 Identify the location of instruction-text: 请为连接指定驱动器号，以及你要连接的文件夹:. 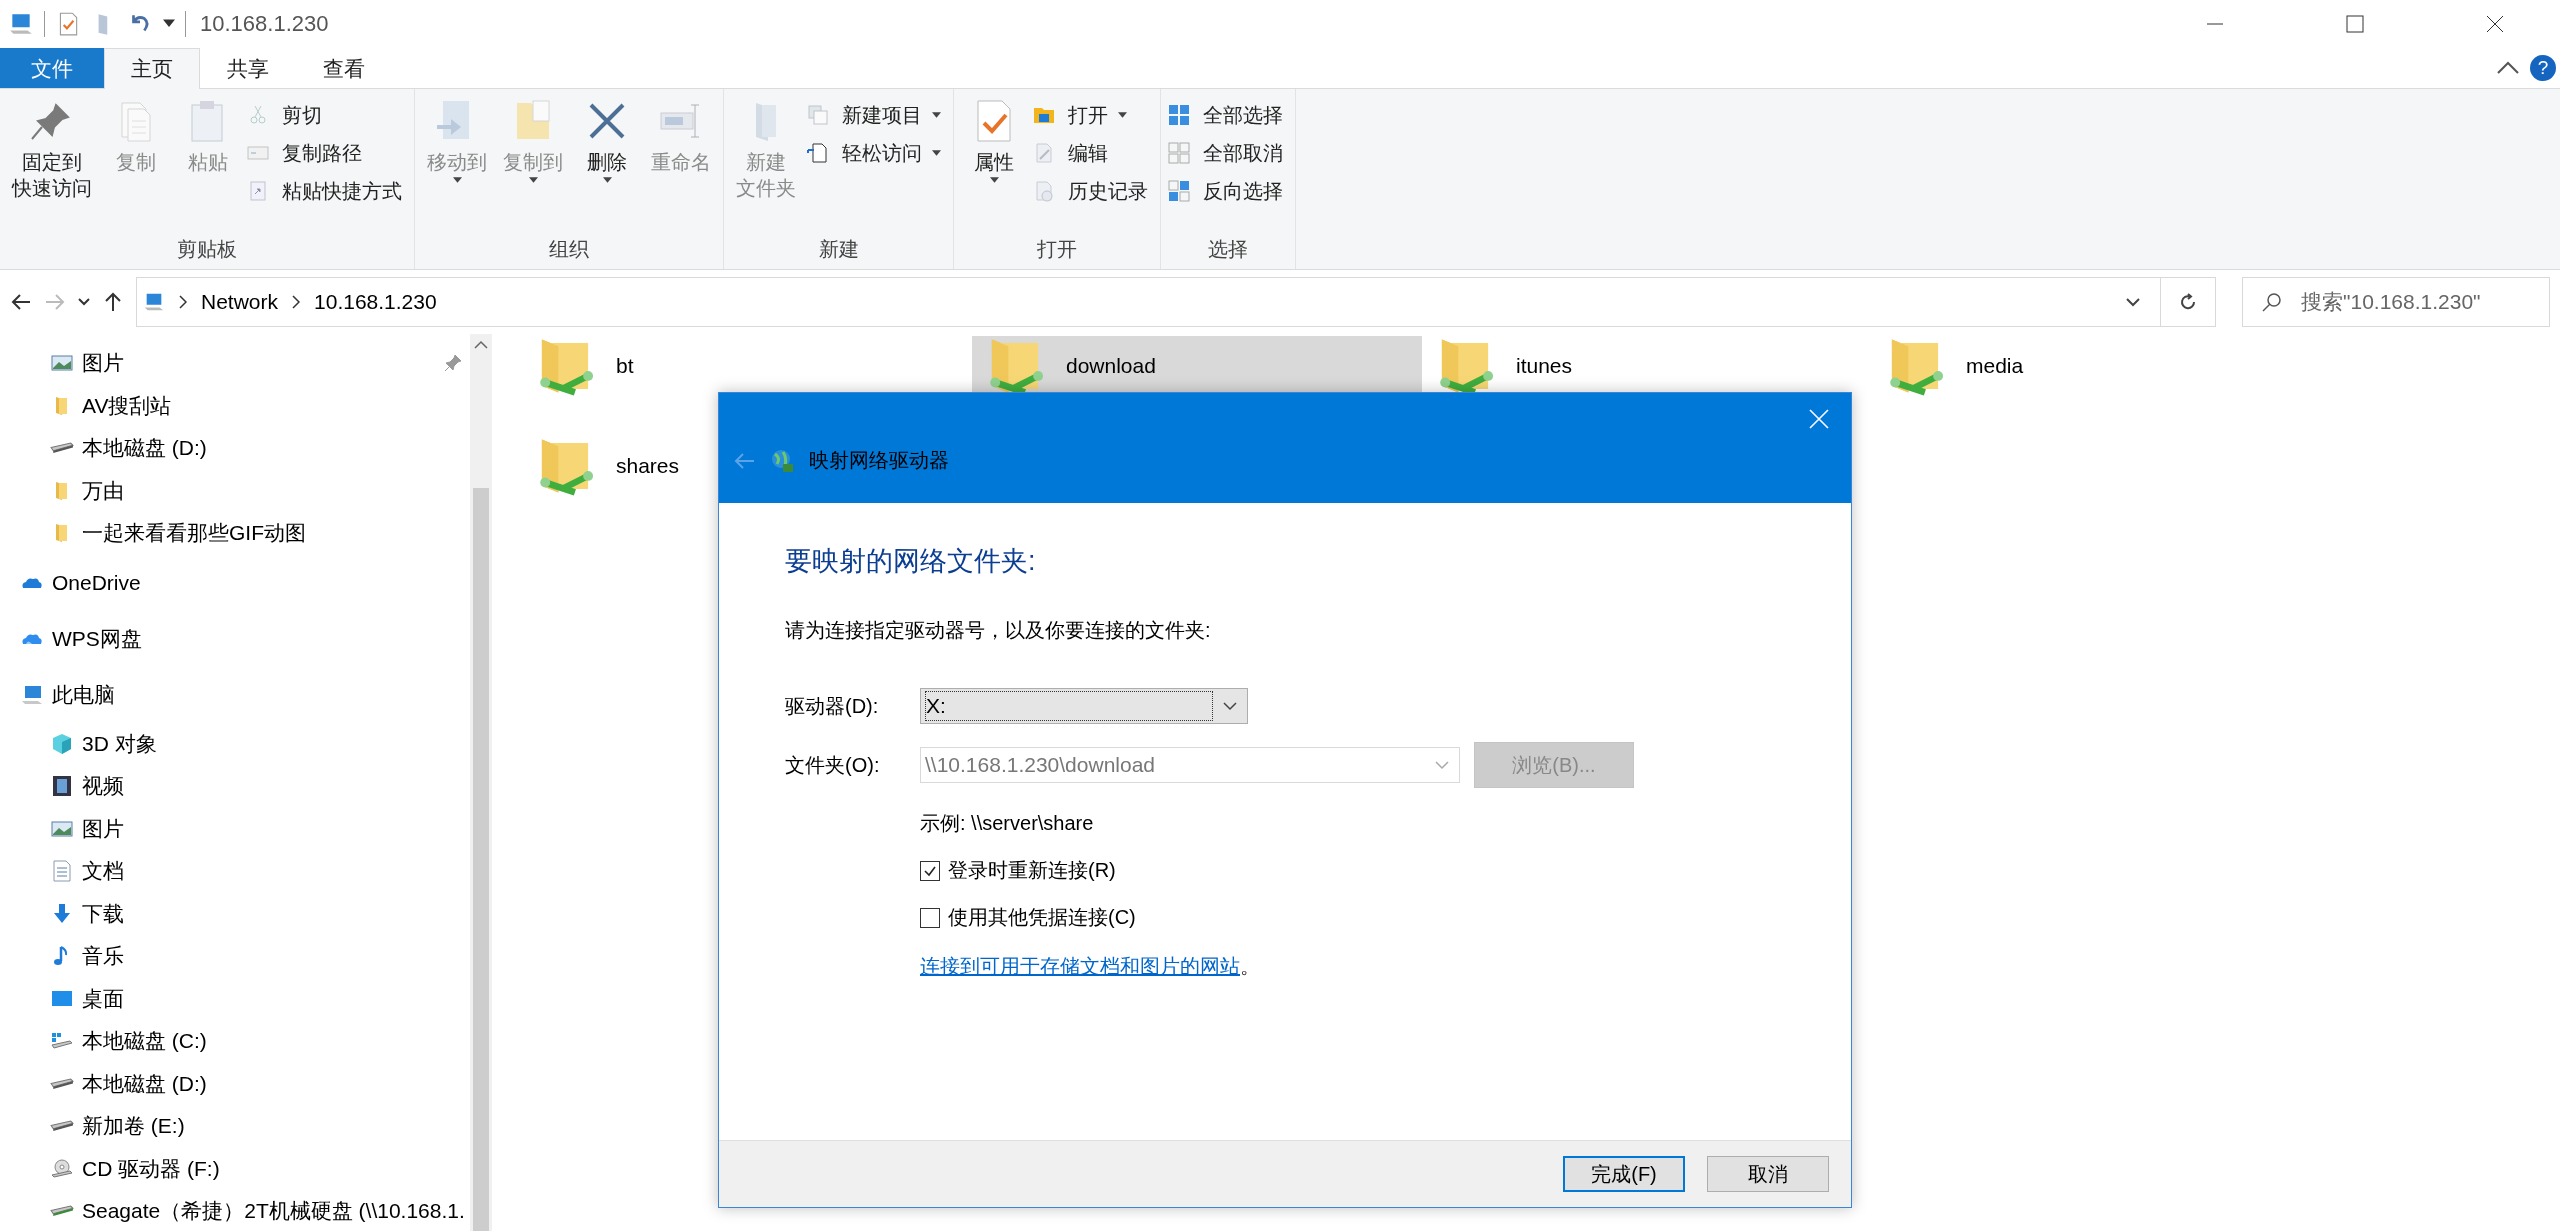
(998, 630).